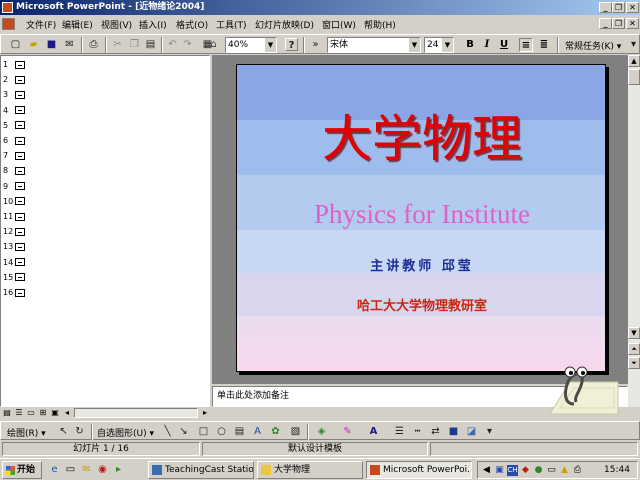 Image resolution: width=640 pixels, height=480 pixels. I want to click on common-tasks-button: 常规任务(K) ▾, so click(593, 45).